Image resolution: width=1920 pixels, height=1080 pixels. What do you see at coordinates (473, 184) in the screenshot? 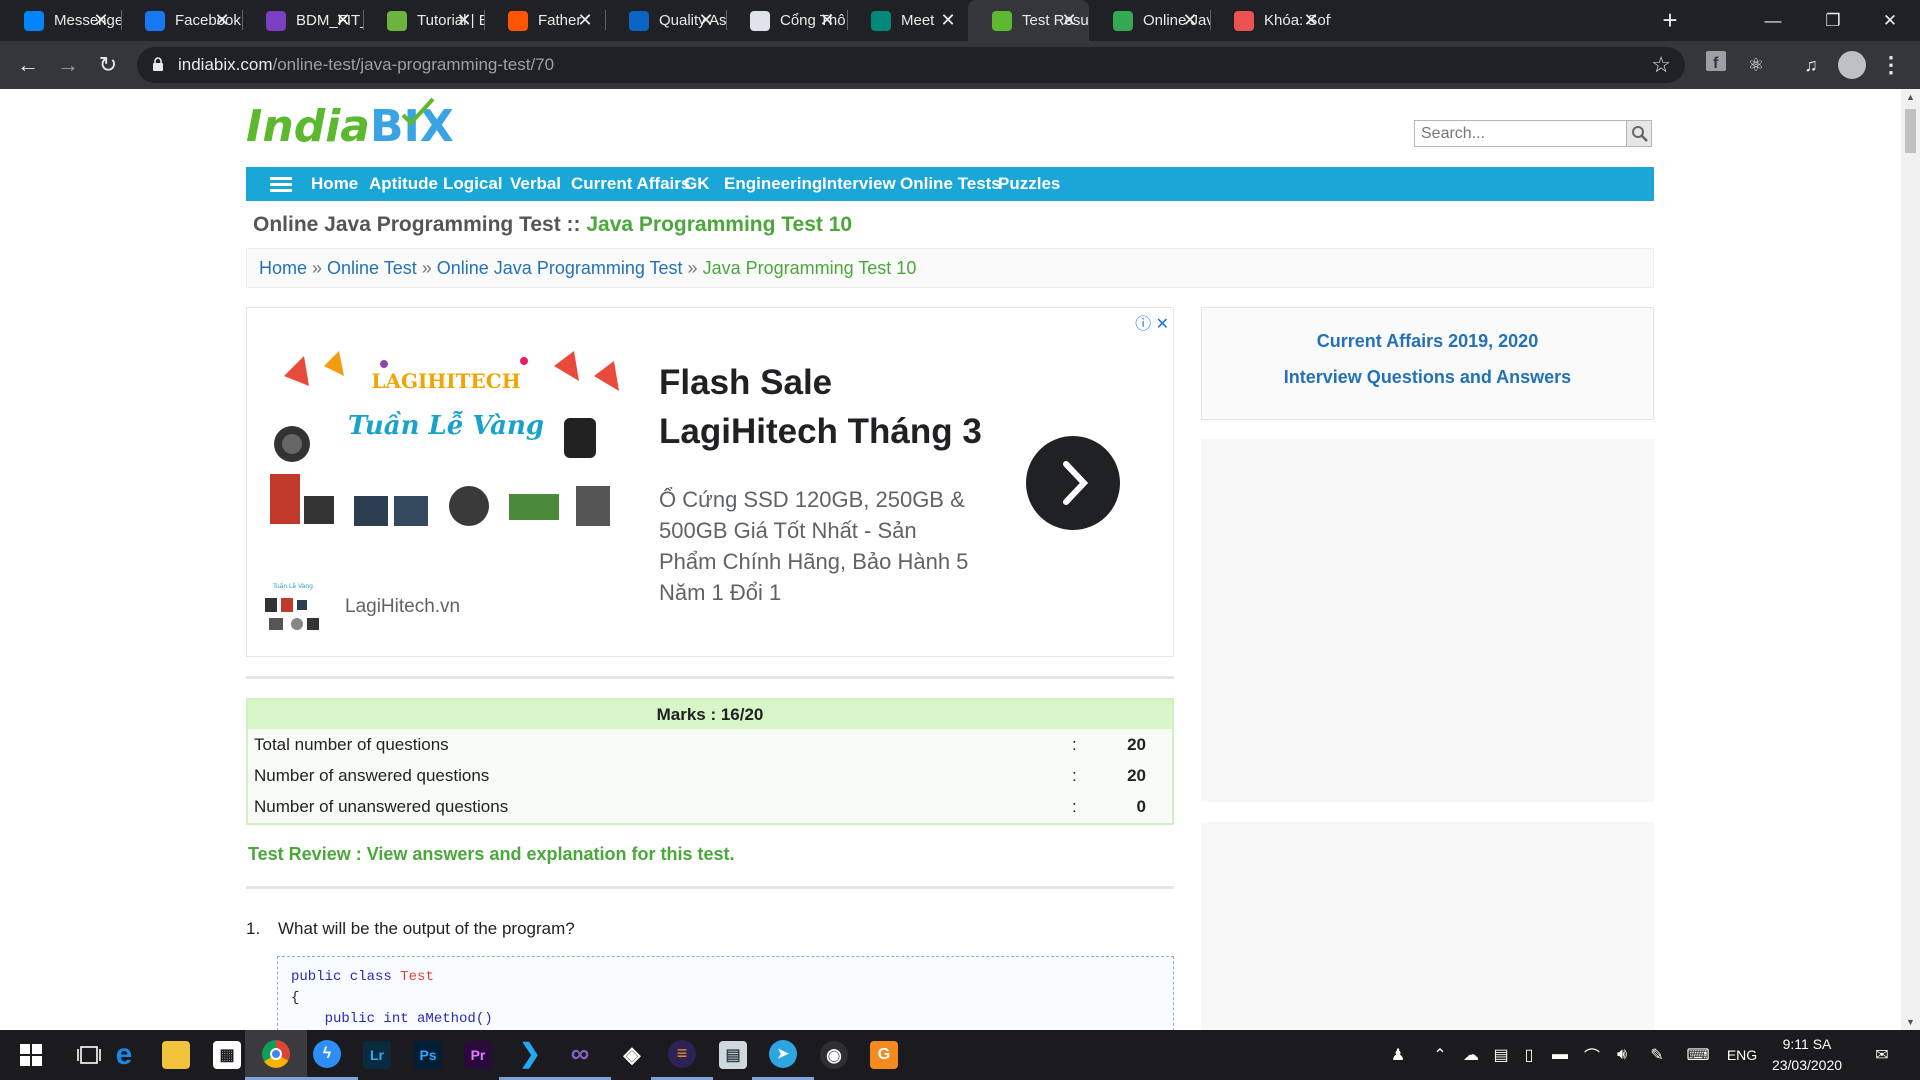
I see `nav-item-logical: Logical` at bounding box center [473, 184].